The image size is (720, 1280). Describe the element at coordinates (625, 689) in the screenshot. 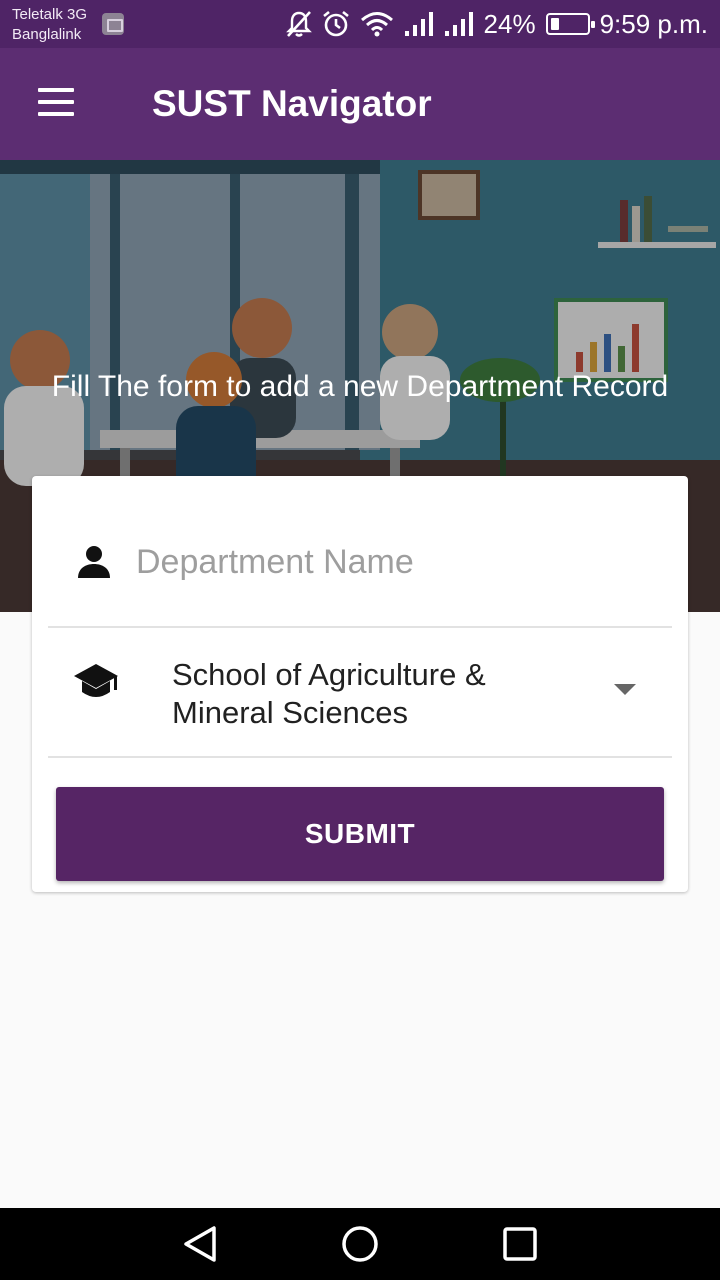

I see `dropdown-arrow-icon` at that location.